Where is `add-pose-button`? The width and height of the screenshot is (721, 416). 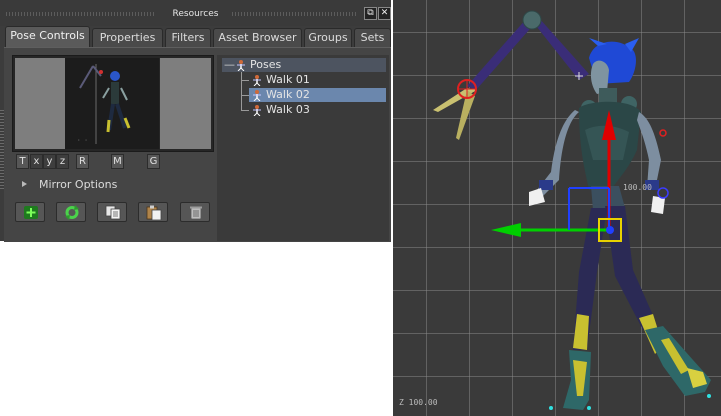 add-pose-button is located at coordinates (30, 212).